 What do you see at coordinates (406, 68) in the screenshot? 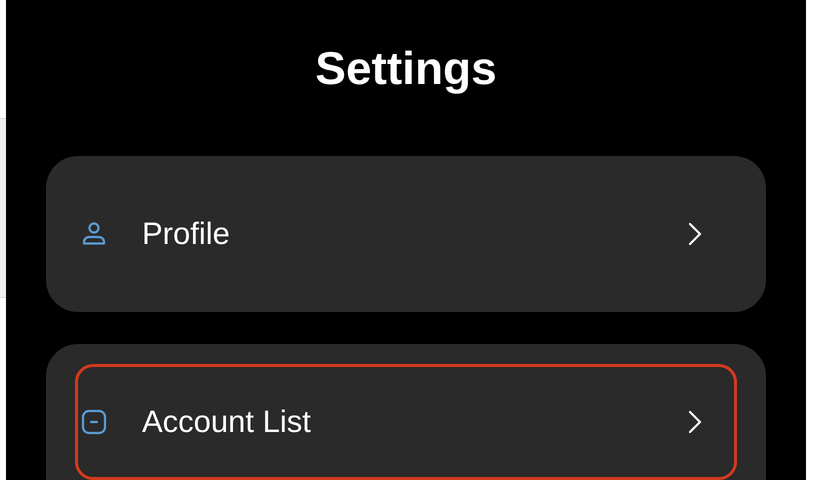
I see `screen-title: Settings` at bounding box center [406, 68].